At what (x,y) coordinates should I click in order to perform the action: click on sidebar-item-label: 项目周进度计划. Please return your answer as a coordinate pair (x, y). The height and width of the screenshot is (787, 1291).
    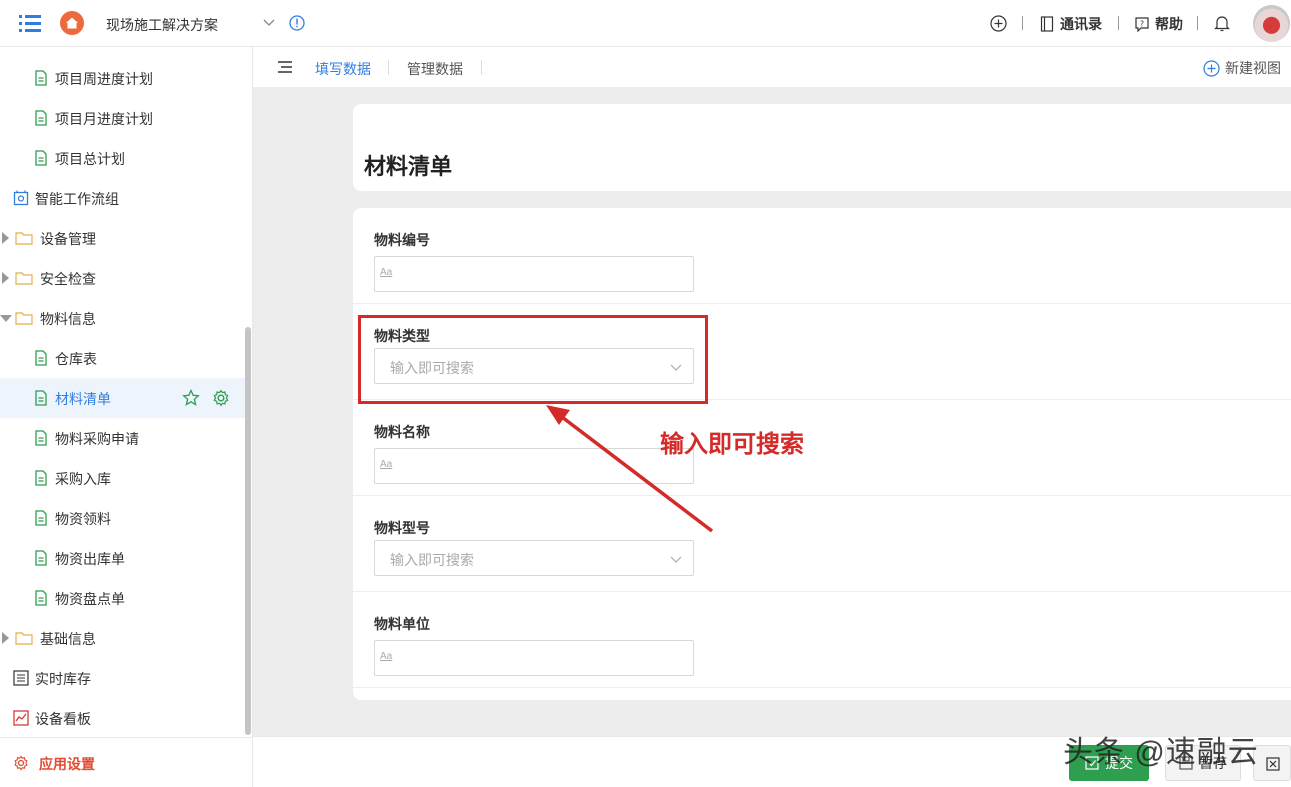
    Looking at the image, I should click on (104, 79).